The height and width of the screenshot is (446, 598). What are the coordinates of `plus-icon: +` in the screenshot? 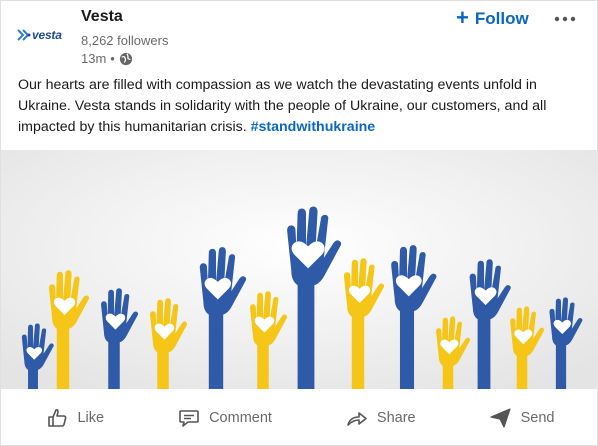 It's located at (462, 17).